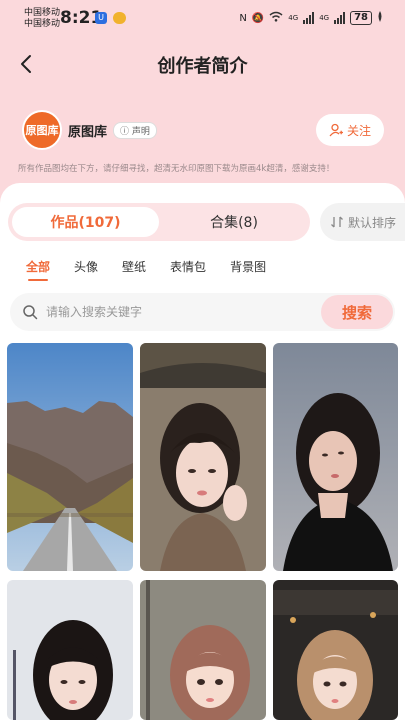 Image resolution: width=405 pixels, height=720 pixels. Describe the element at coordinates (125, 131) in the screenshot. I see `info-icon: ⓘ` at that location.